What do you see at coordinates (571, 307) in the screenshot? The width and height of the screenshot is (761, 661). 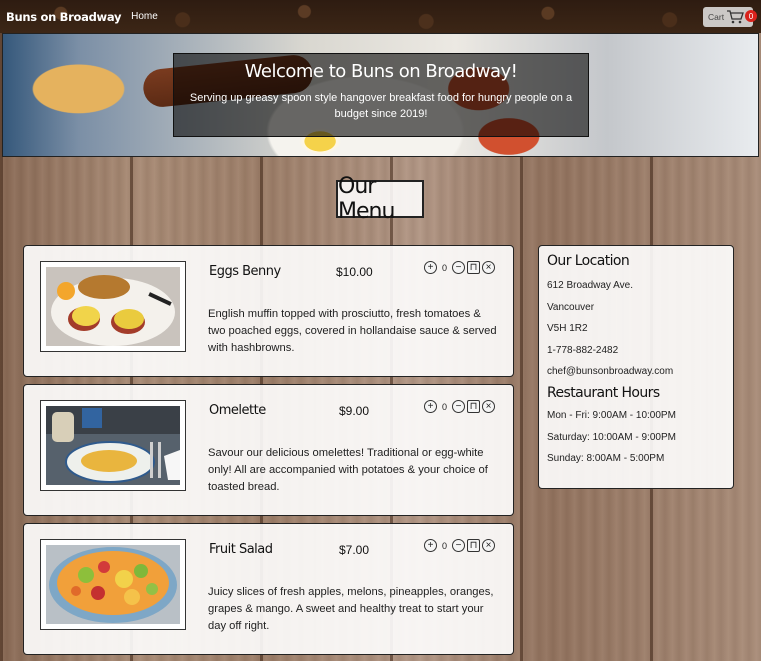 I see `address-city: Vancouver` at bounding box center [571, 307].